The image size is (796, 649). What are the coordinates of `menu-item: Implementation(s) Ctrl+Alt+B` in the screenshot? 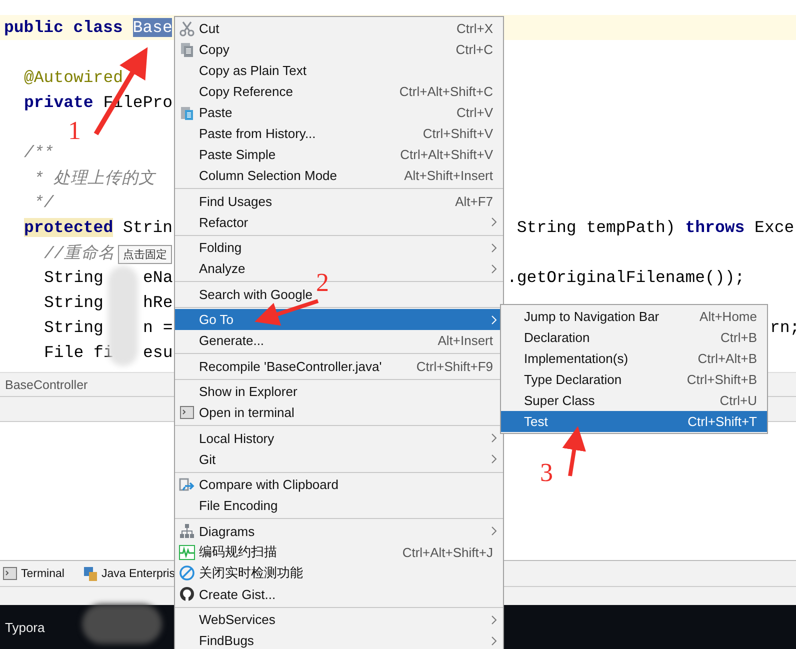 It's located at (634, 358).